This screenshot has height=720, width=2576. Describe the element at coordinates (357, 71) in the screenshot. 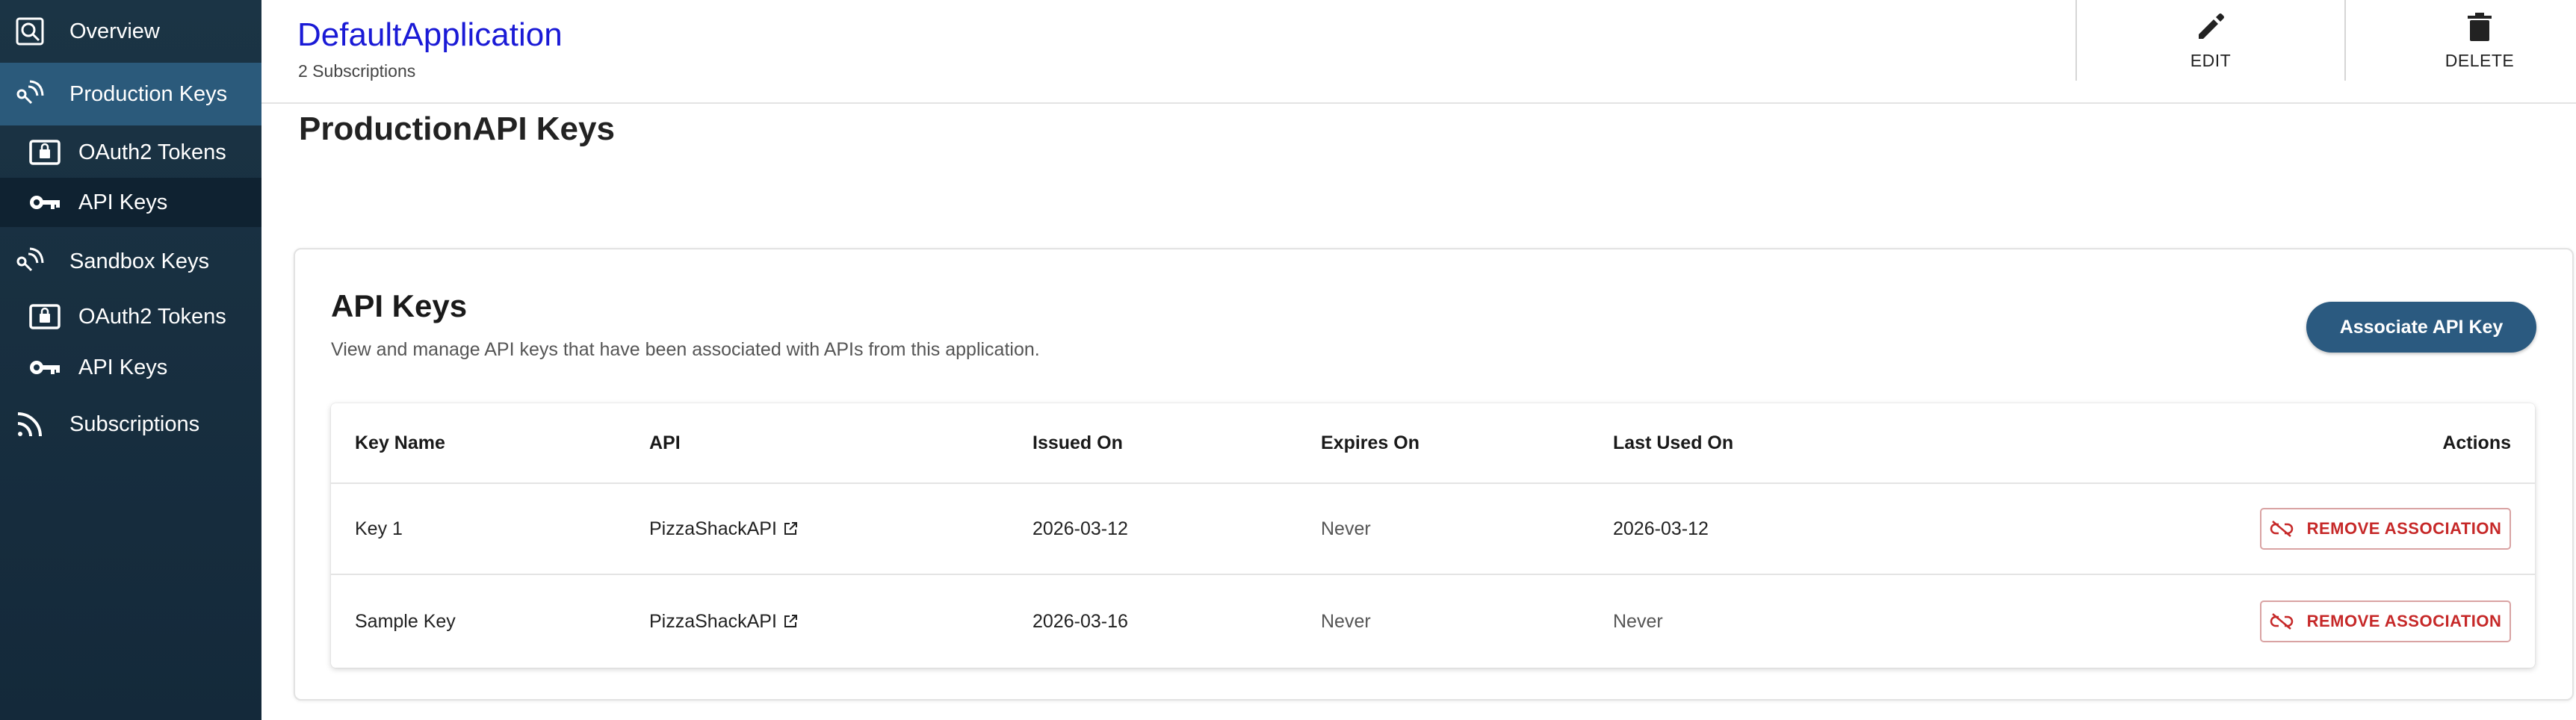

I see `subscription-count: 2 Subscriptions` at that location.